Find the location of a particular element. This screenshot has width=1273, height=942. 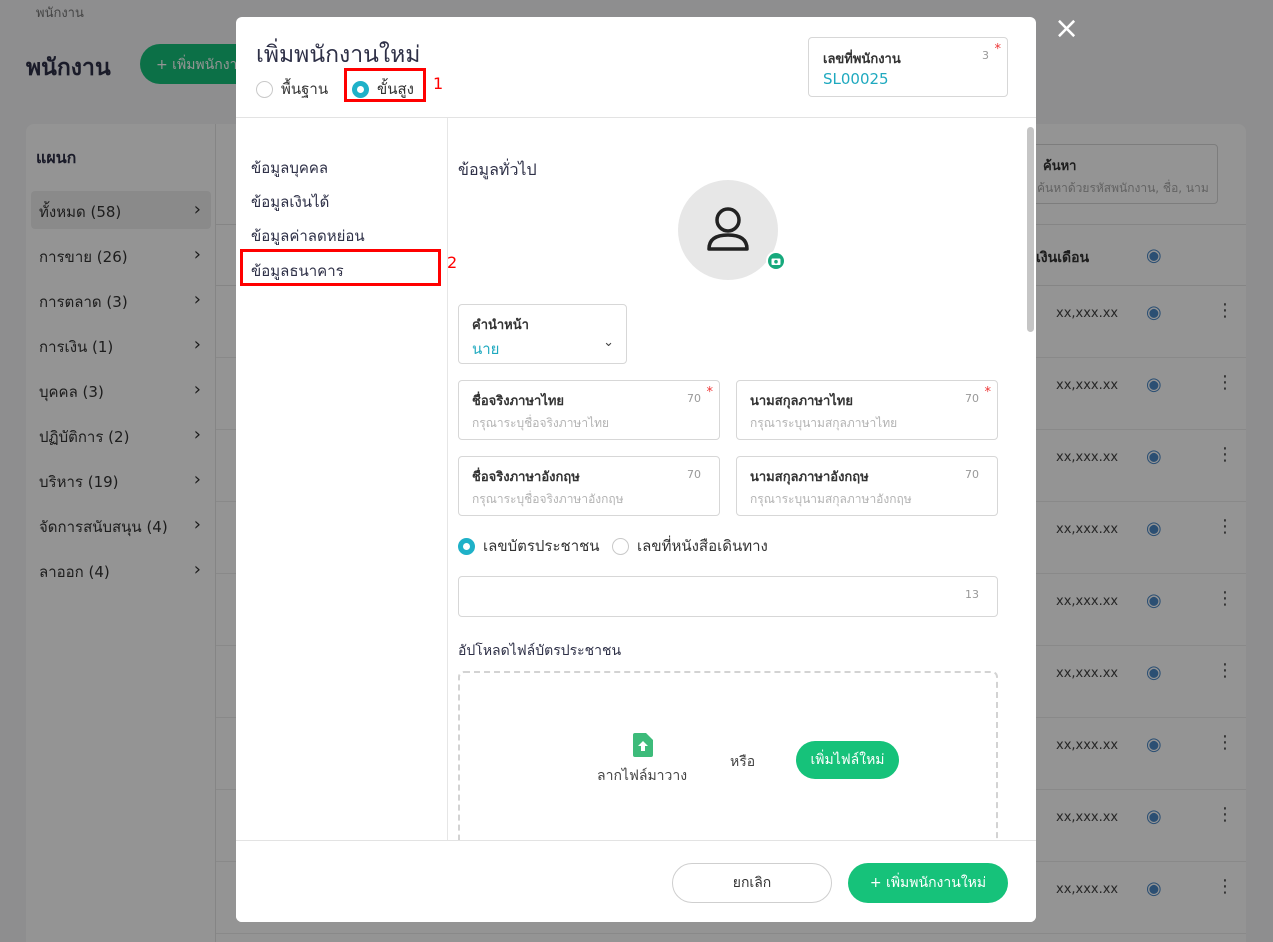

first-name-th-label: ชื่อจริงภาษาไทย is located at coordinates (518, 401).